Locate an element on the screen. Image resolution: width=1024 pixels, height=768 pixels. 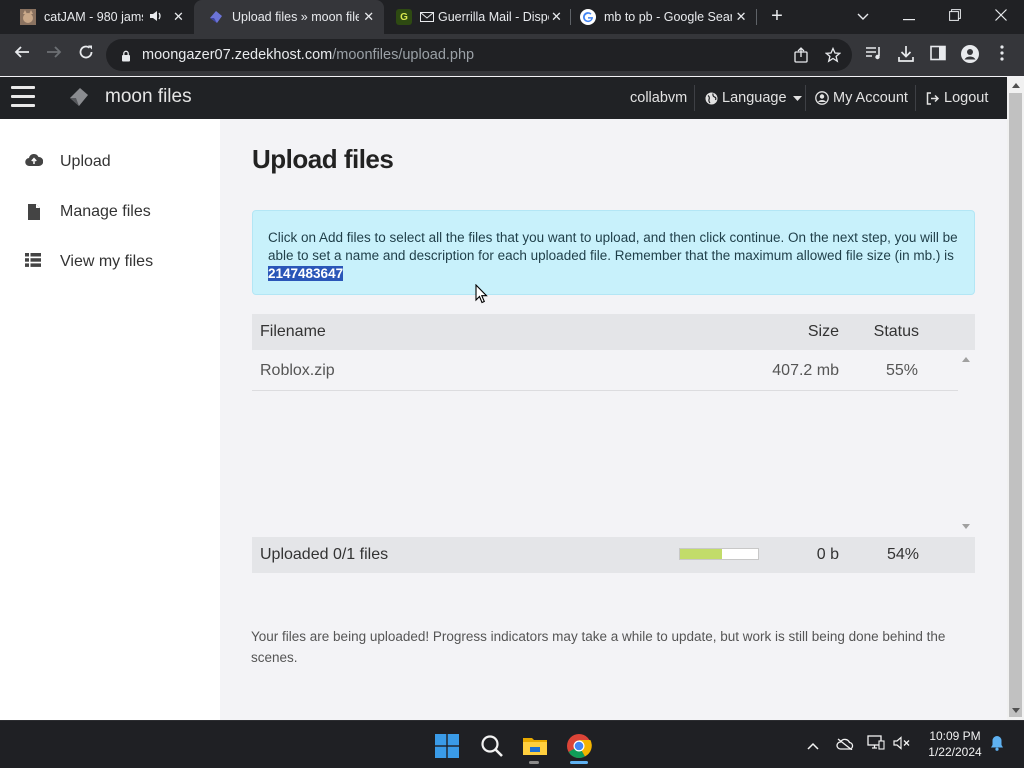
file-icon is located at coordinates (34, 212).